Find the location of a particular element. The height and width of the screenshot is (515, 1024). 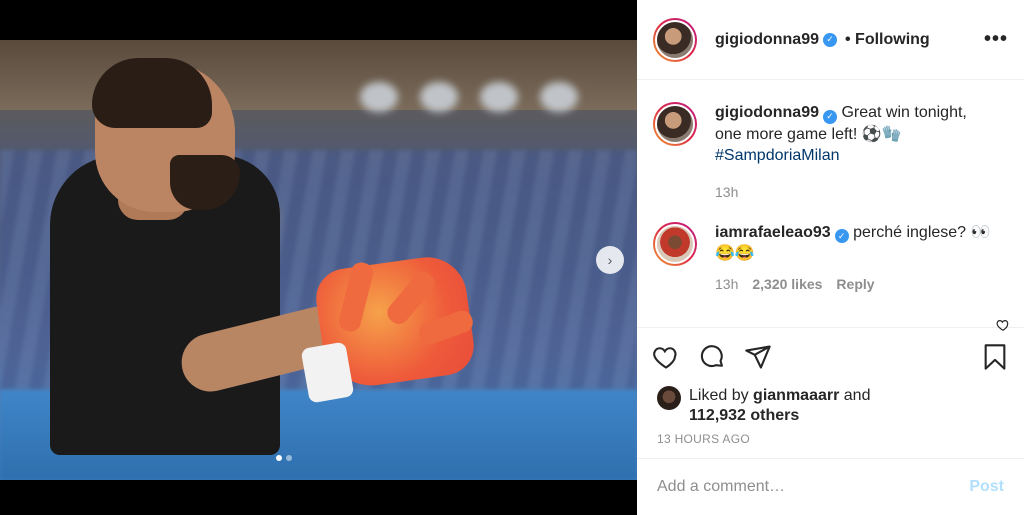

caption-username: gigiodonna99 is located at coordinates (767, 112).